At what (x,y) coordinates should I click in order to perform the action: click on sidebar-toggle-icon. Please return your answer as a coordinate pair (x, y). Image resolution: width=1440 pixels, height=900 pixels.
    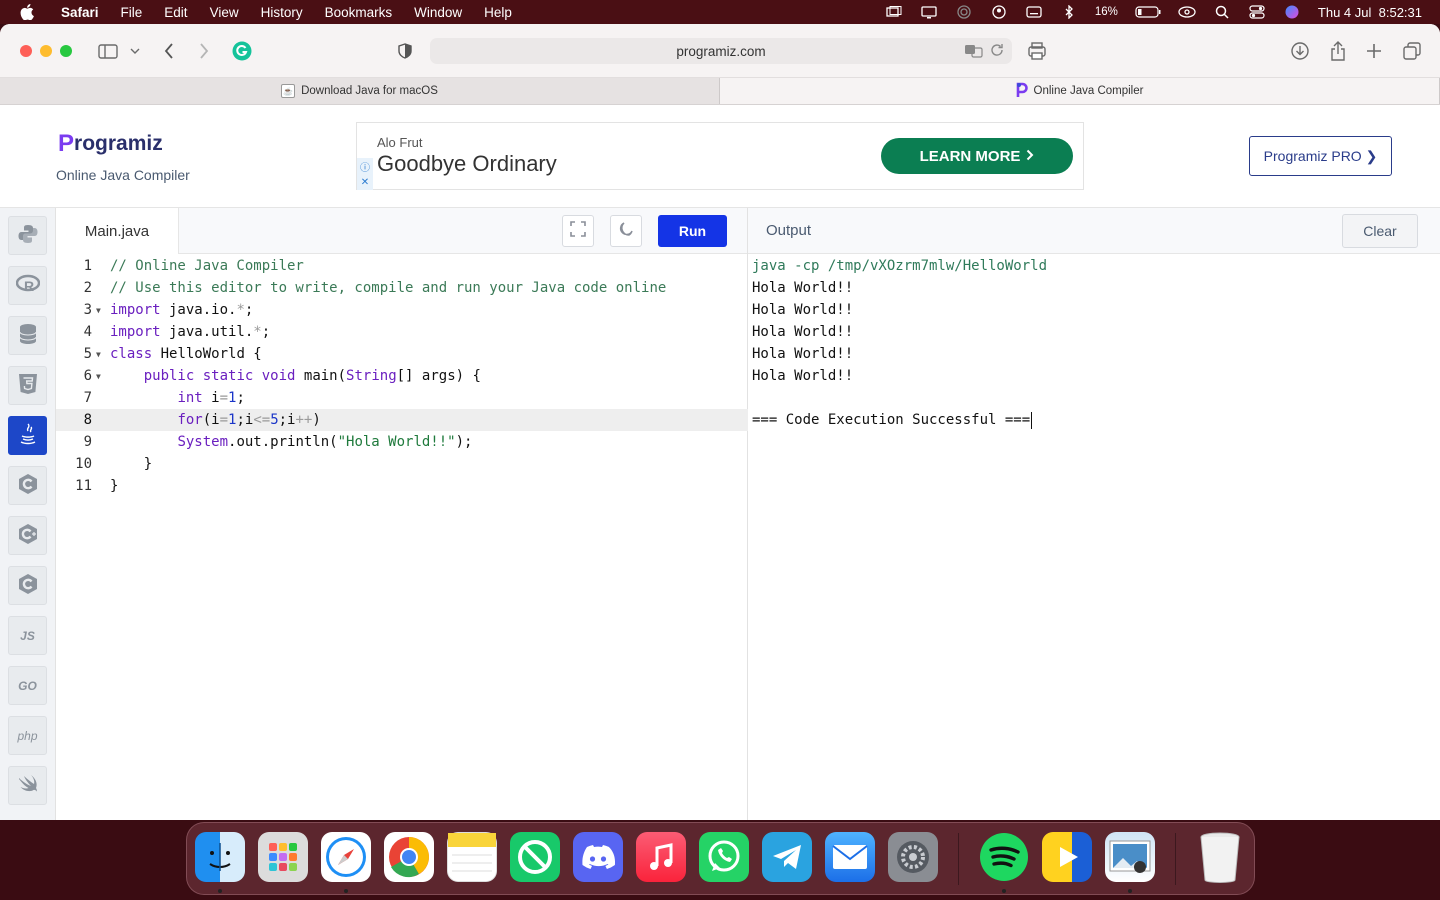
    Looking at the image, I should click on (108, 51).